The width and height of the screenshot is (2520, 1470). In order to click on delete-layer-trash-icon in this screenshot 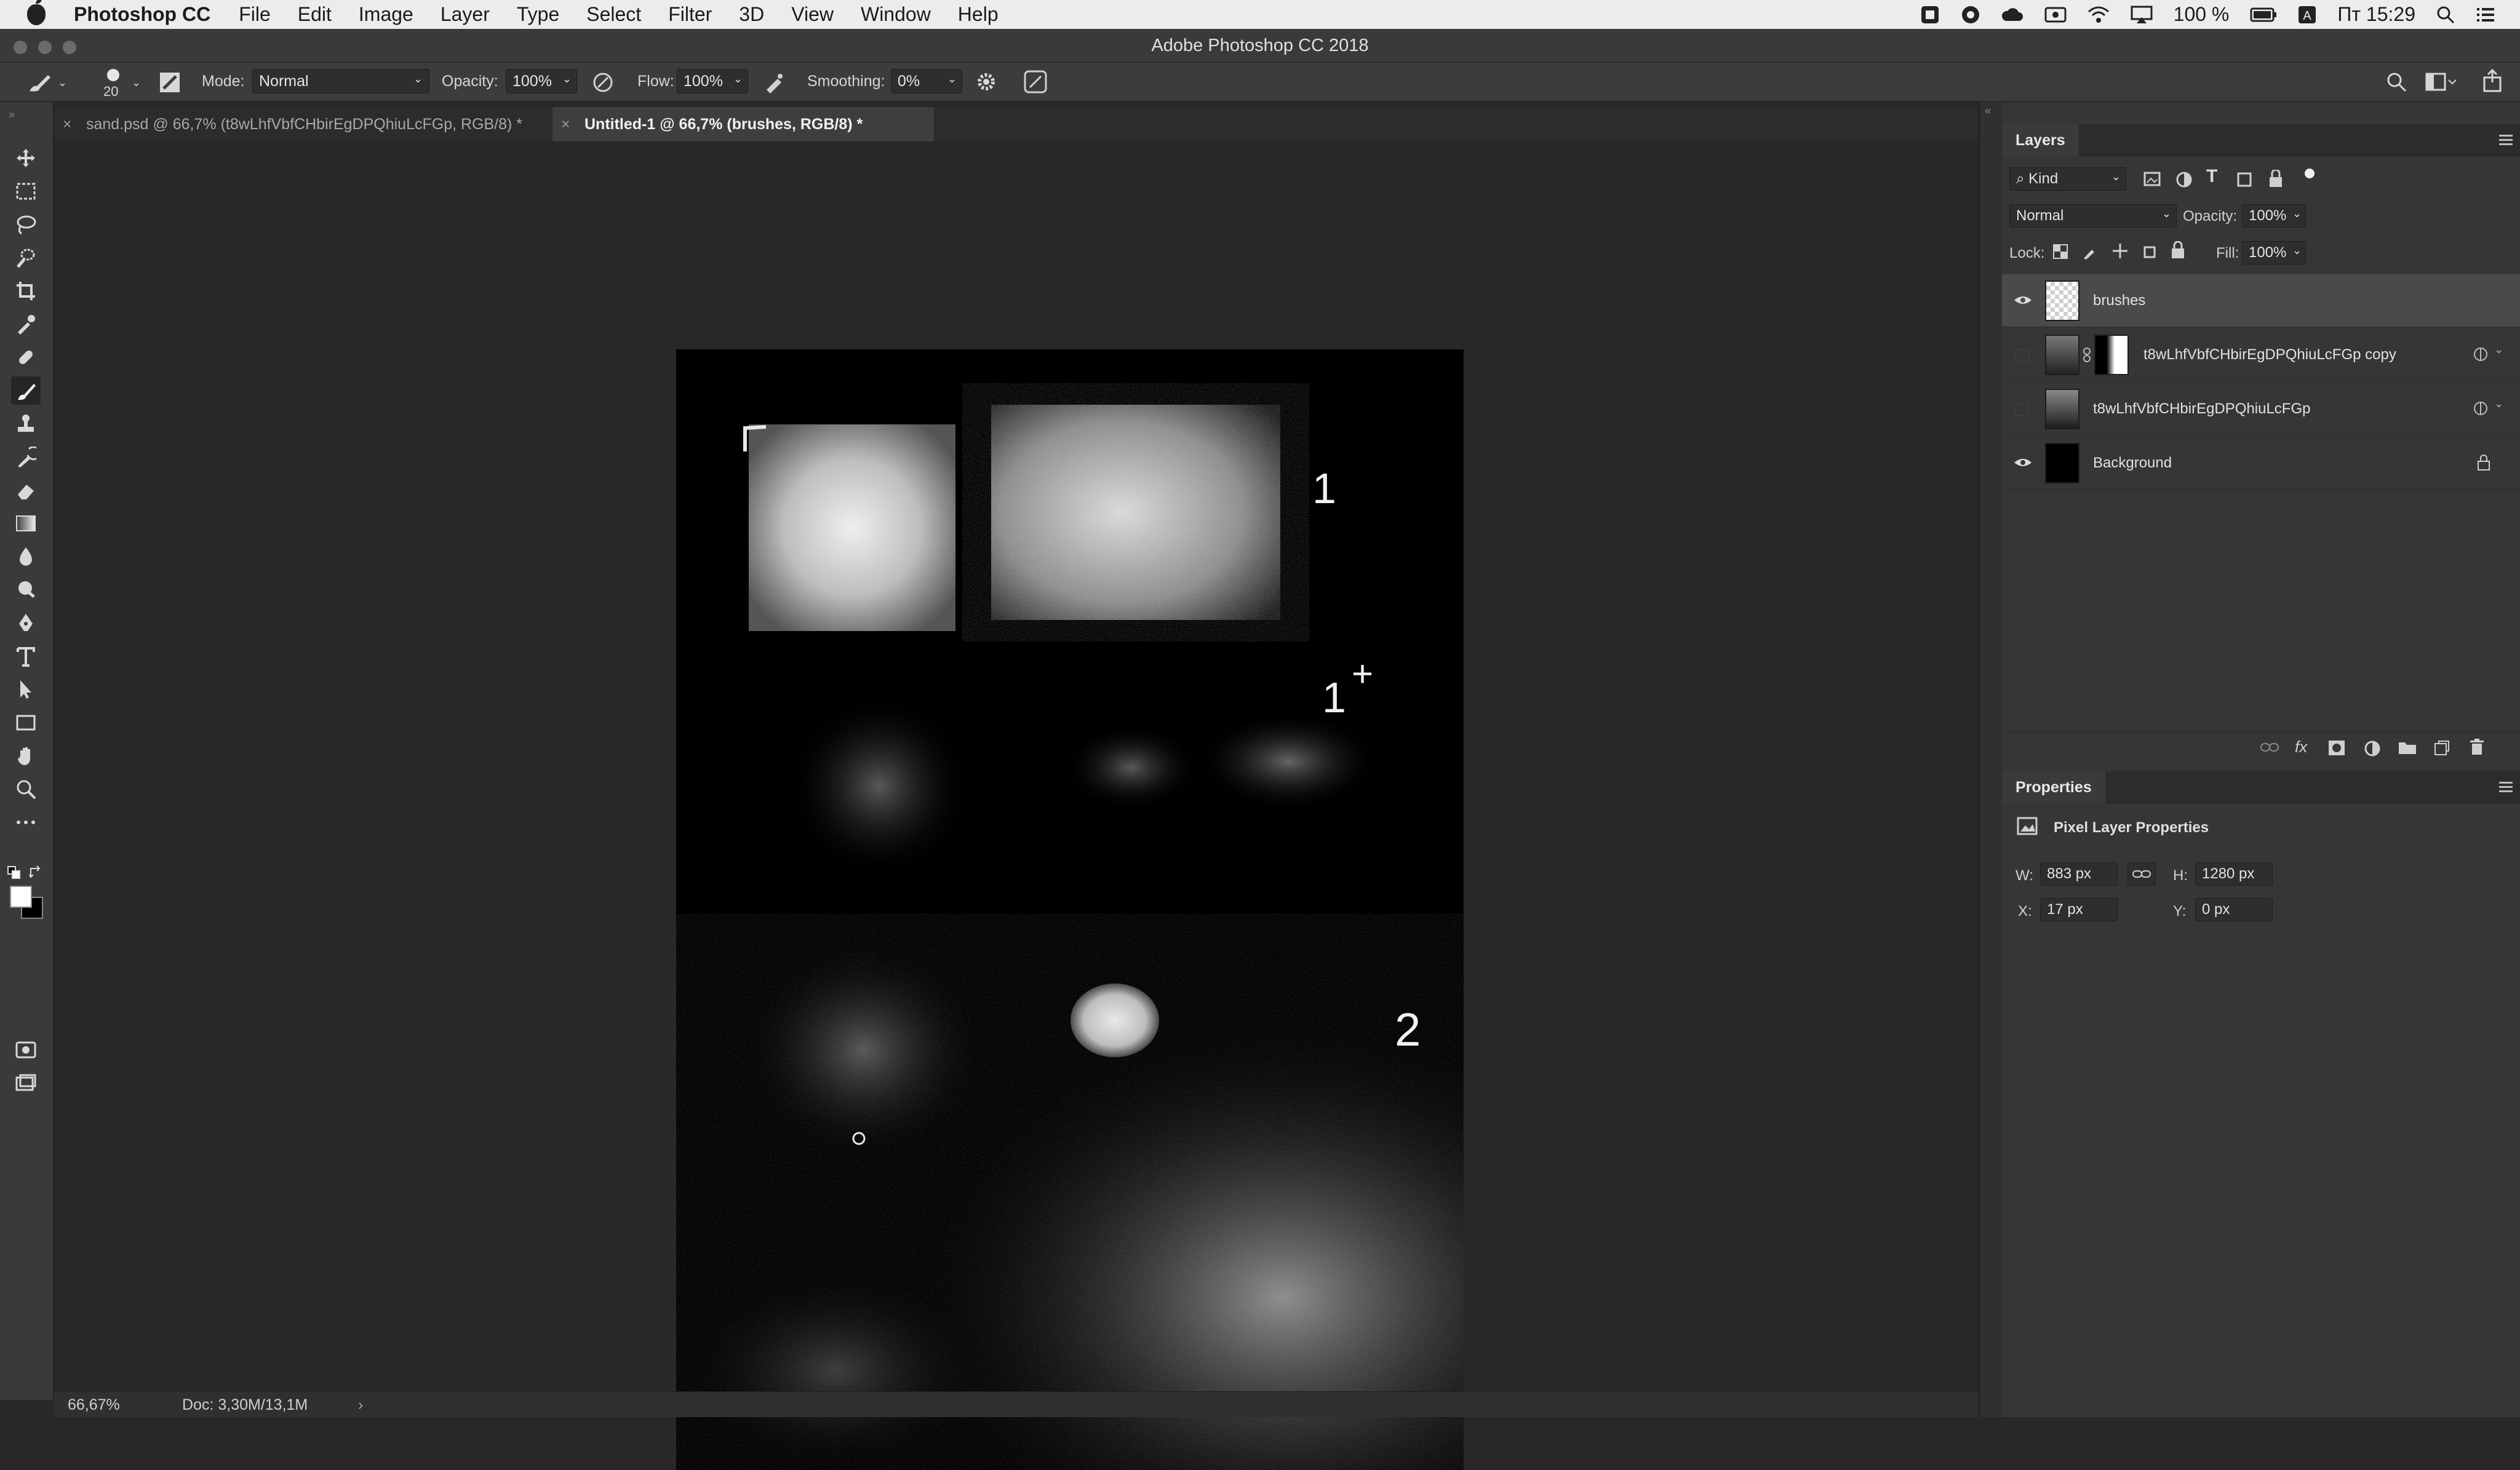, I will do `click(2477, 747)`.